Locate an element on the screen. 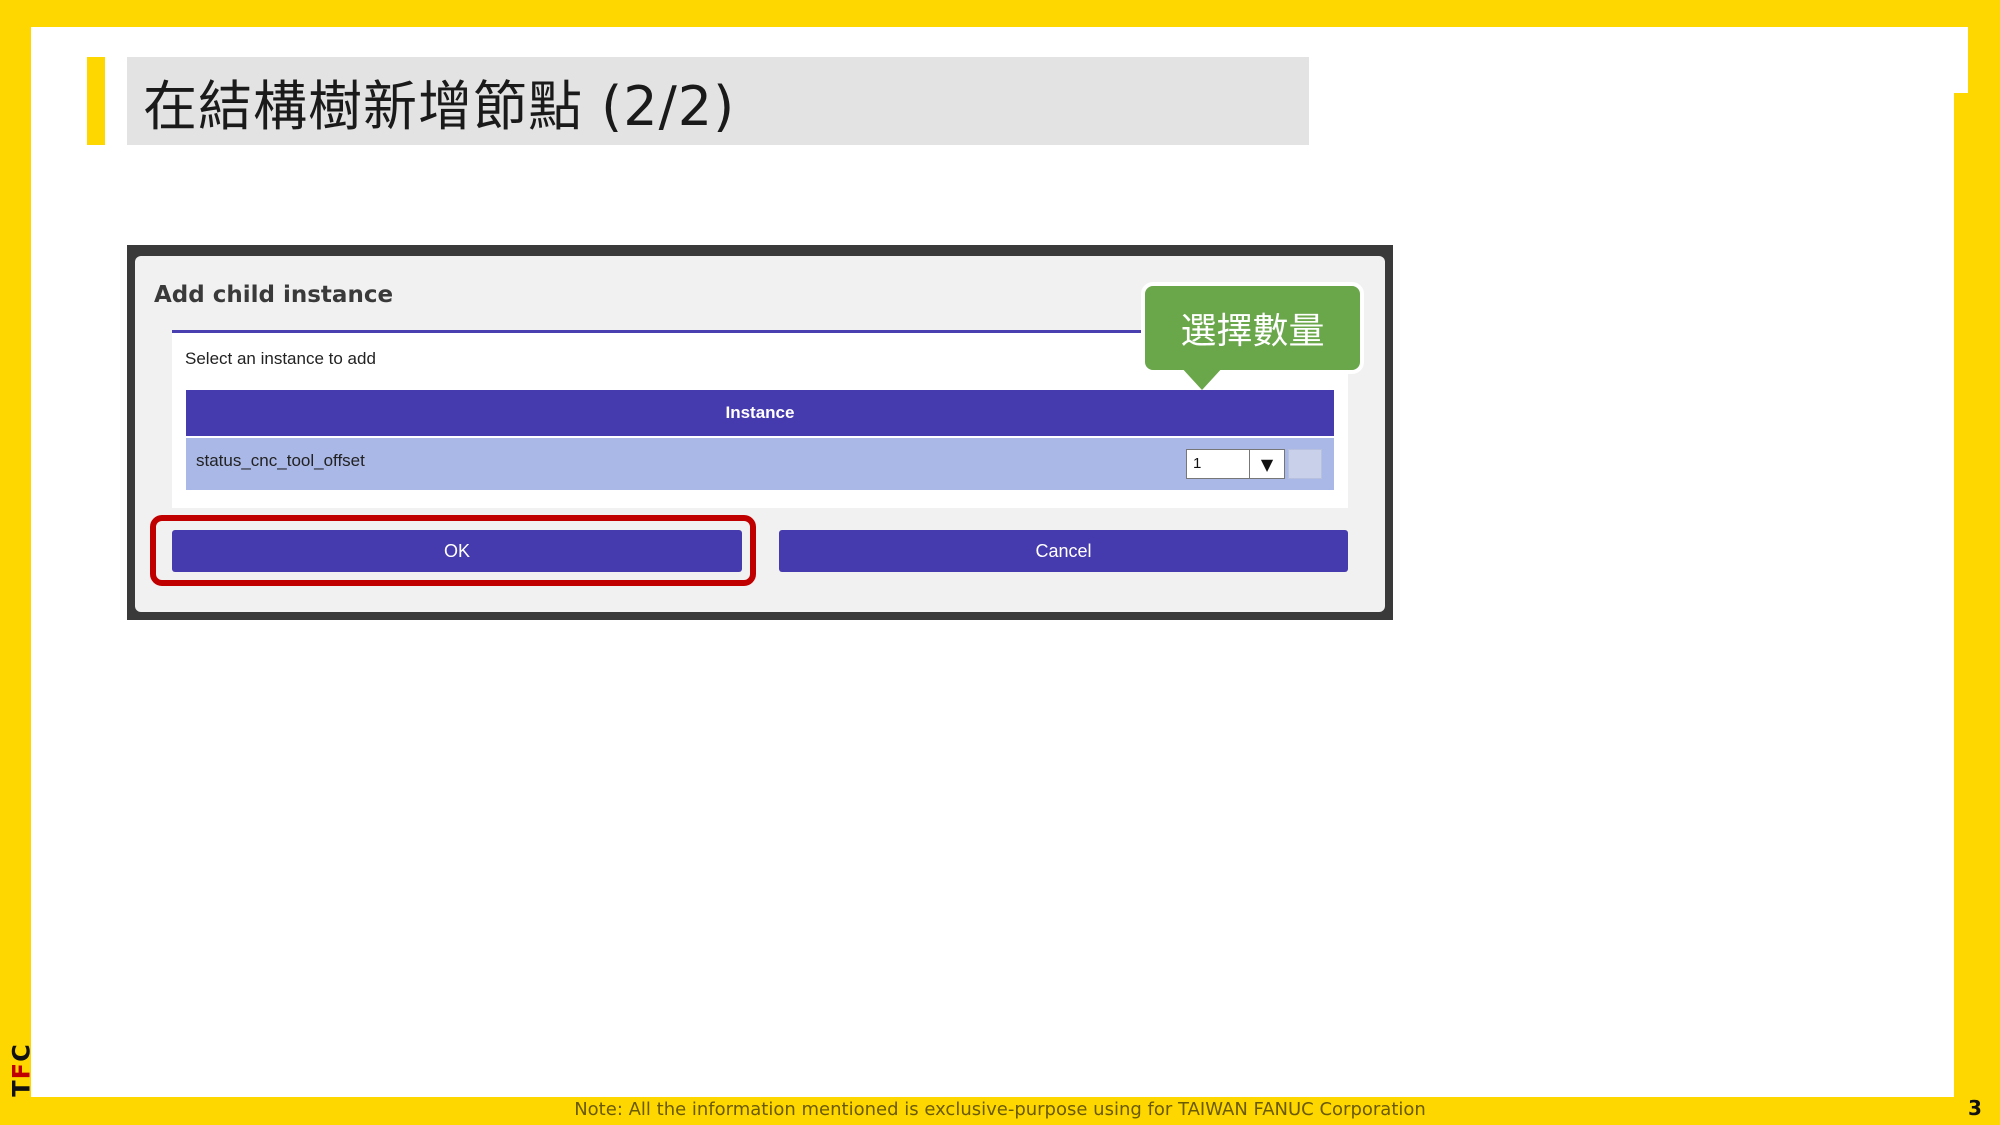  page-title: 在結構樹新增節點 (2/2) is located at coordinates (439, 106).